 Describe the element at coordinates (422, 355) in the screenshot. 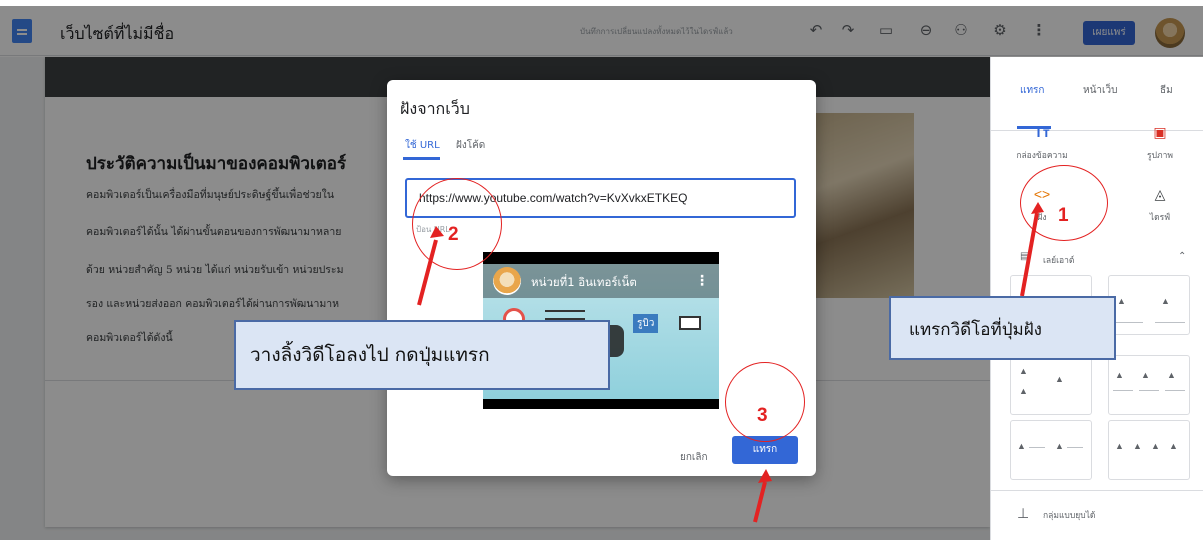

I see `callout-paste-link: วางลิ้งวิดีโอลงไป กดปุ่มแทรก` at that location.